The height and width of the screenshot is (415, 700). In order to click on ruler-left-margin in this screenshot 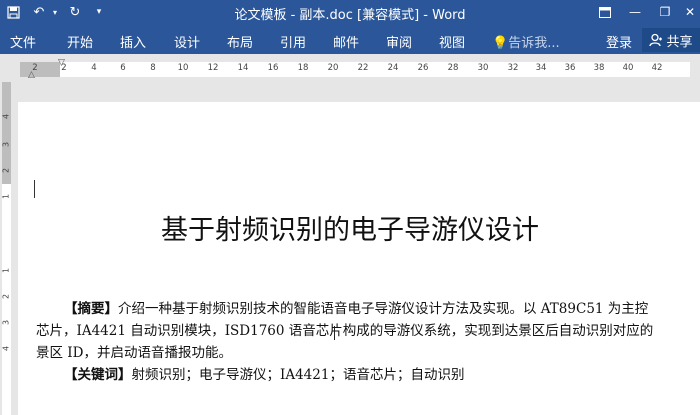, I will do `click(40, 69)`.